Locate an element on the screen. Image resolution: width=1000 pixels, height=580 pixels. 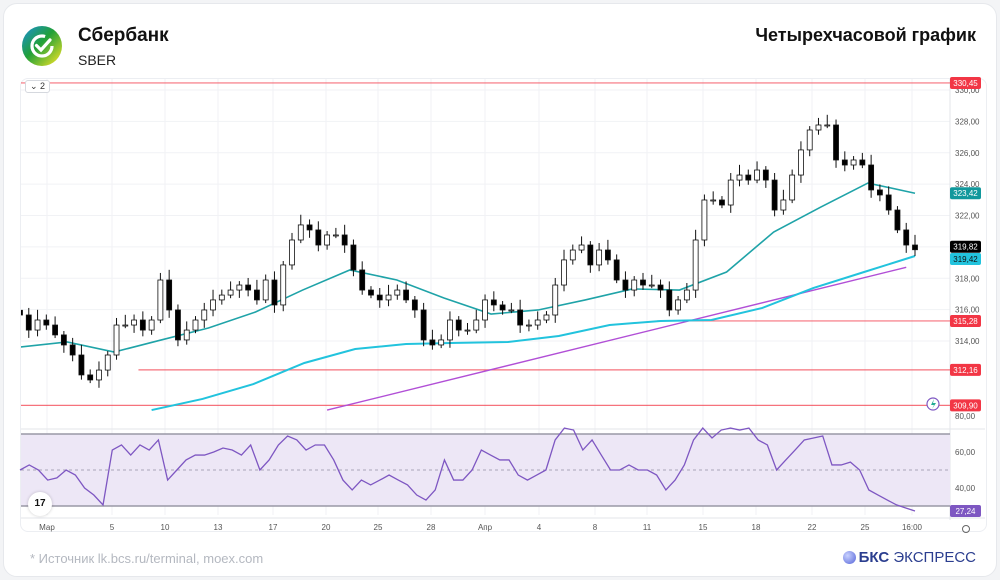
tradingview-logo: 17 is located at coordinates (40, 504).